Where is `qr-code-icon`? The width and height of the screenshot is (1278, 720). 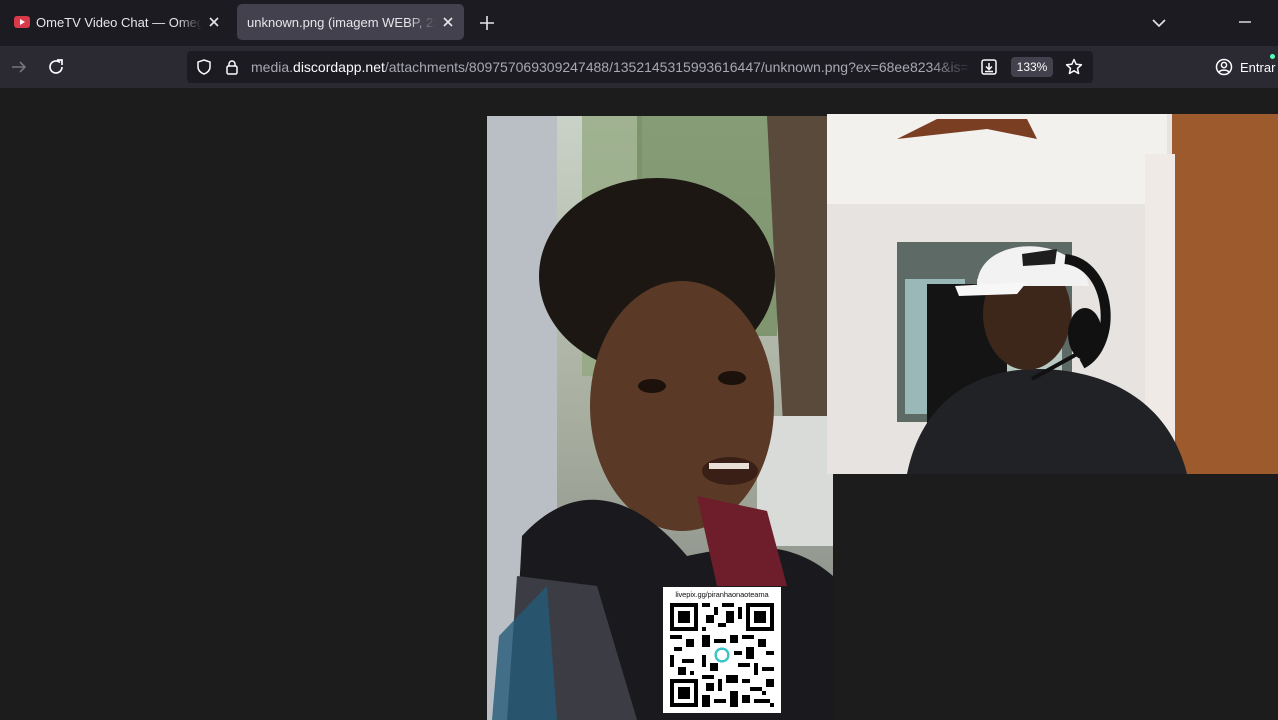
qr-code-icon is located at coordinates (722, 655).